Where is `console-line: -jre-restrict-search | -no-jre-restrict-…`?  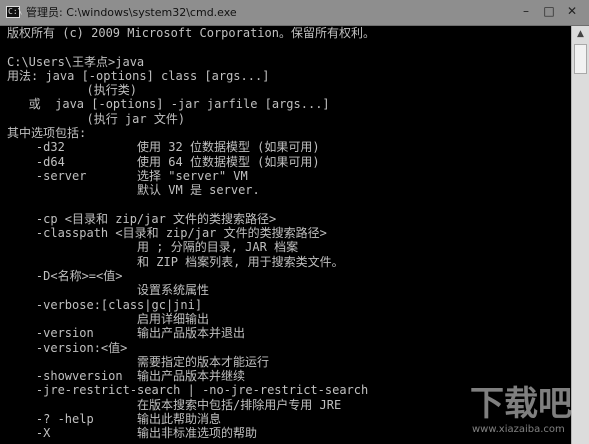 console-line: -jre-restrict-search | -no-jre-restrict-… is located at coordinates (188, 390).